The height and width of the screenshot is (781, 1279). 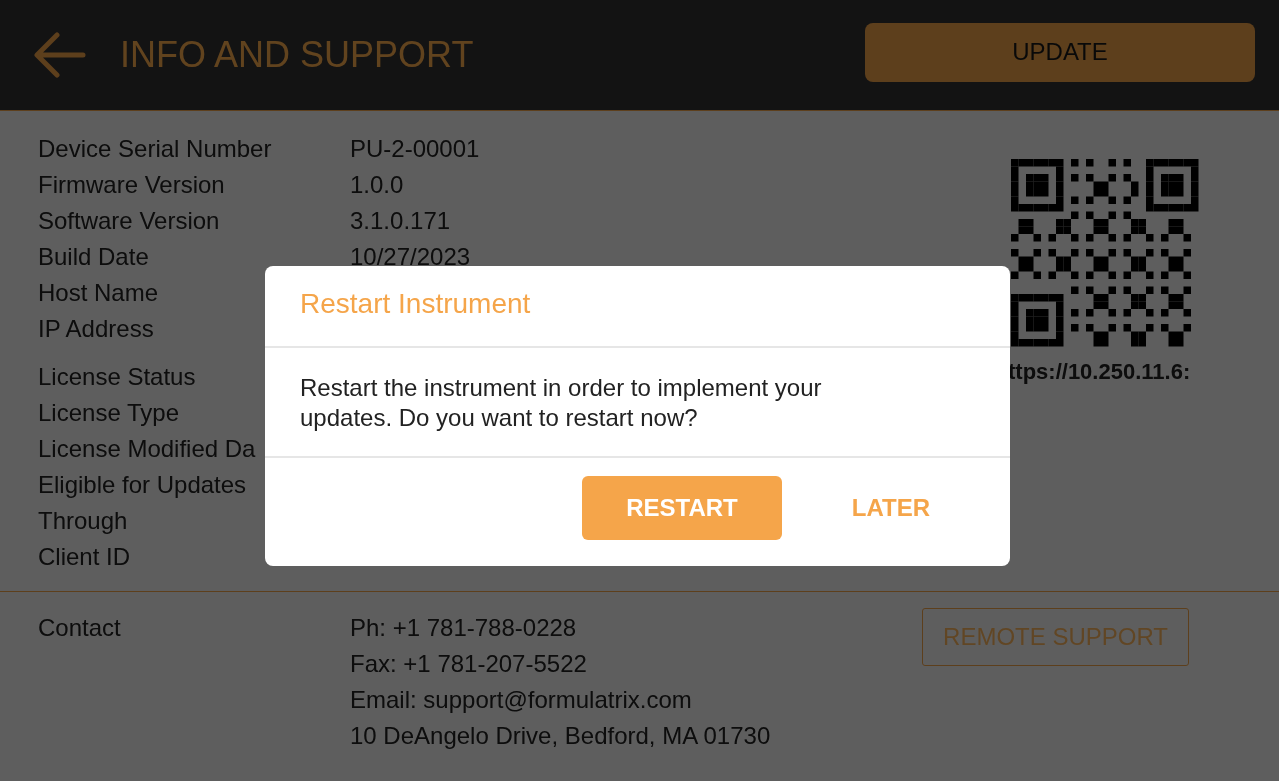 What do you see at coordinates (147, 449) in the screenshot?
I see `info-label: License Modified Da` at bounding box center [147, 449].